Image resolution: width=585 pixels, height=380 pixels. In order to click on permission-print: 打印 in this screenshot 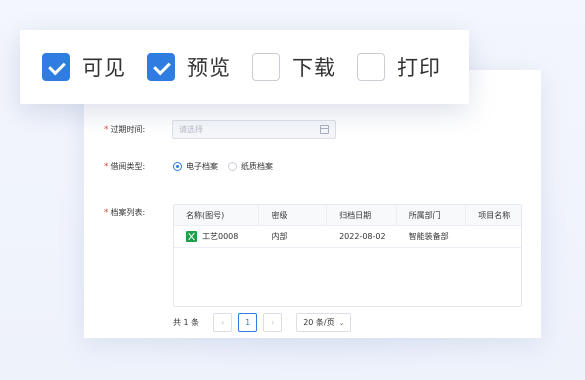, I will do `click(399, 67)`.